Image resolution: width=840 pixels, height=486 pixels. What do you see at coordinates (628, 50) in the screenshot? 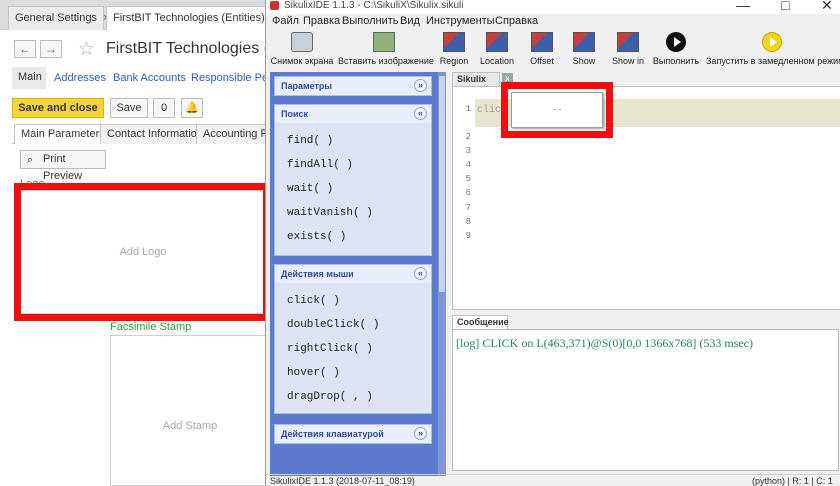
I see `show-in-button: Show in` at bounding box center [628, 50].